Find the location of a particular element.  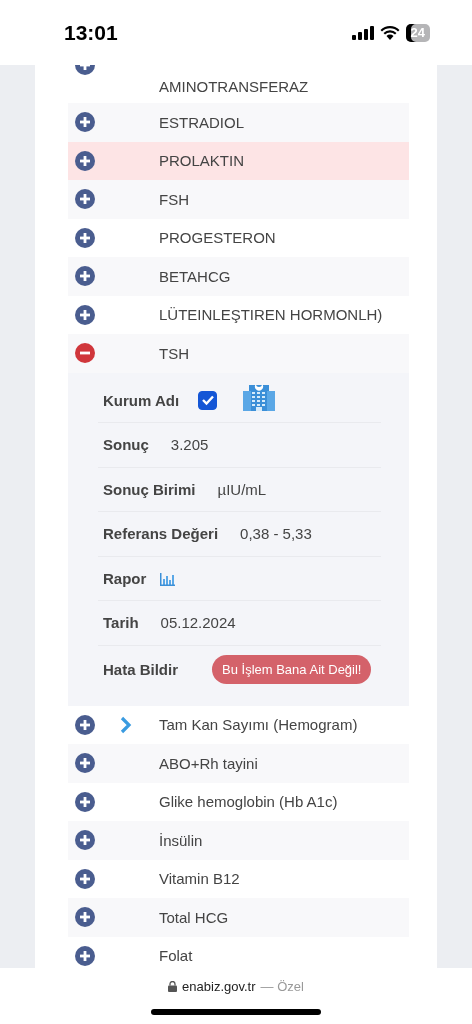

signal-icon is located at coordinates (362, 32).